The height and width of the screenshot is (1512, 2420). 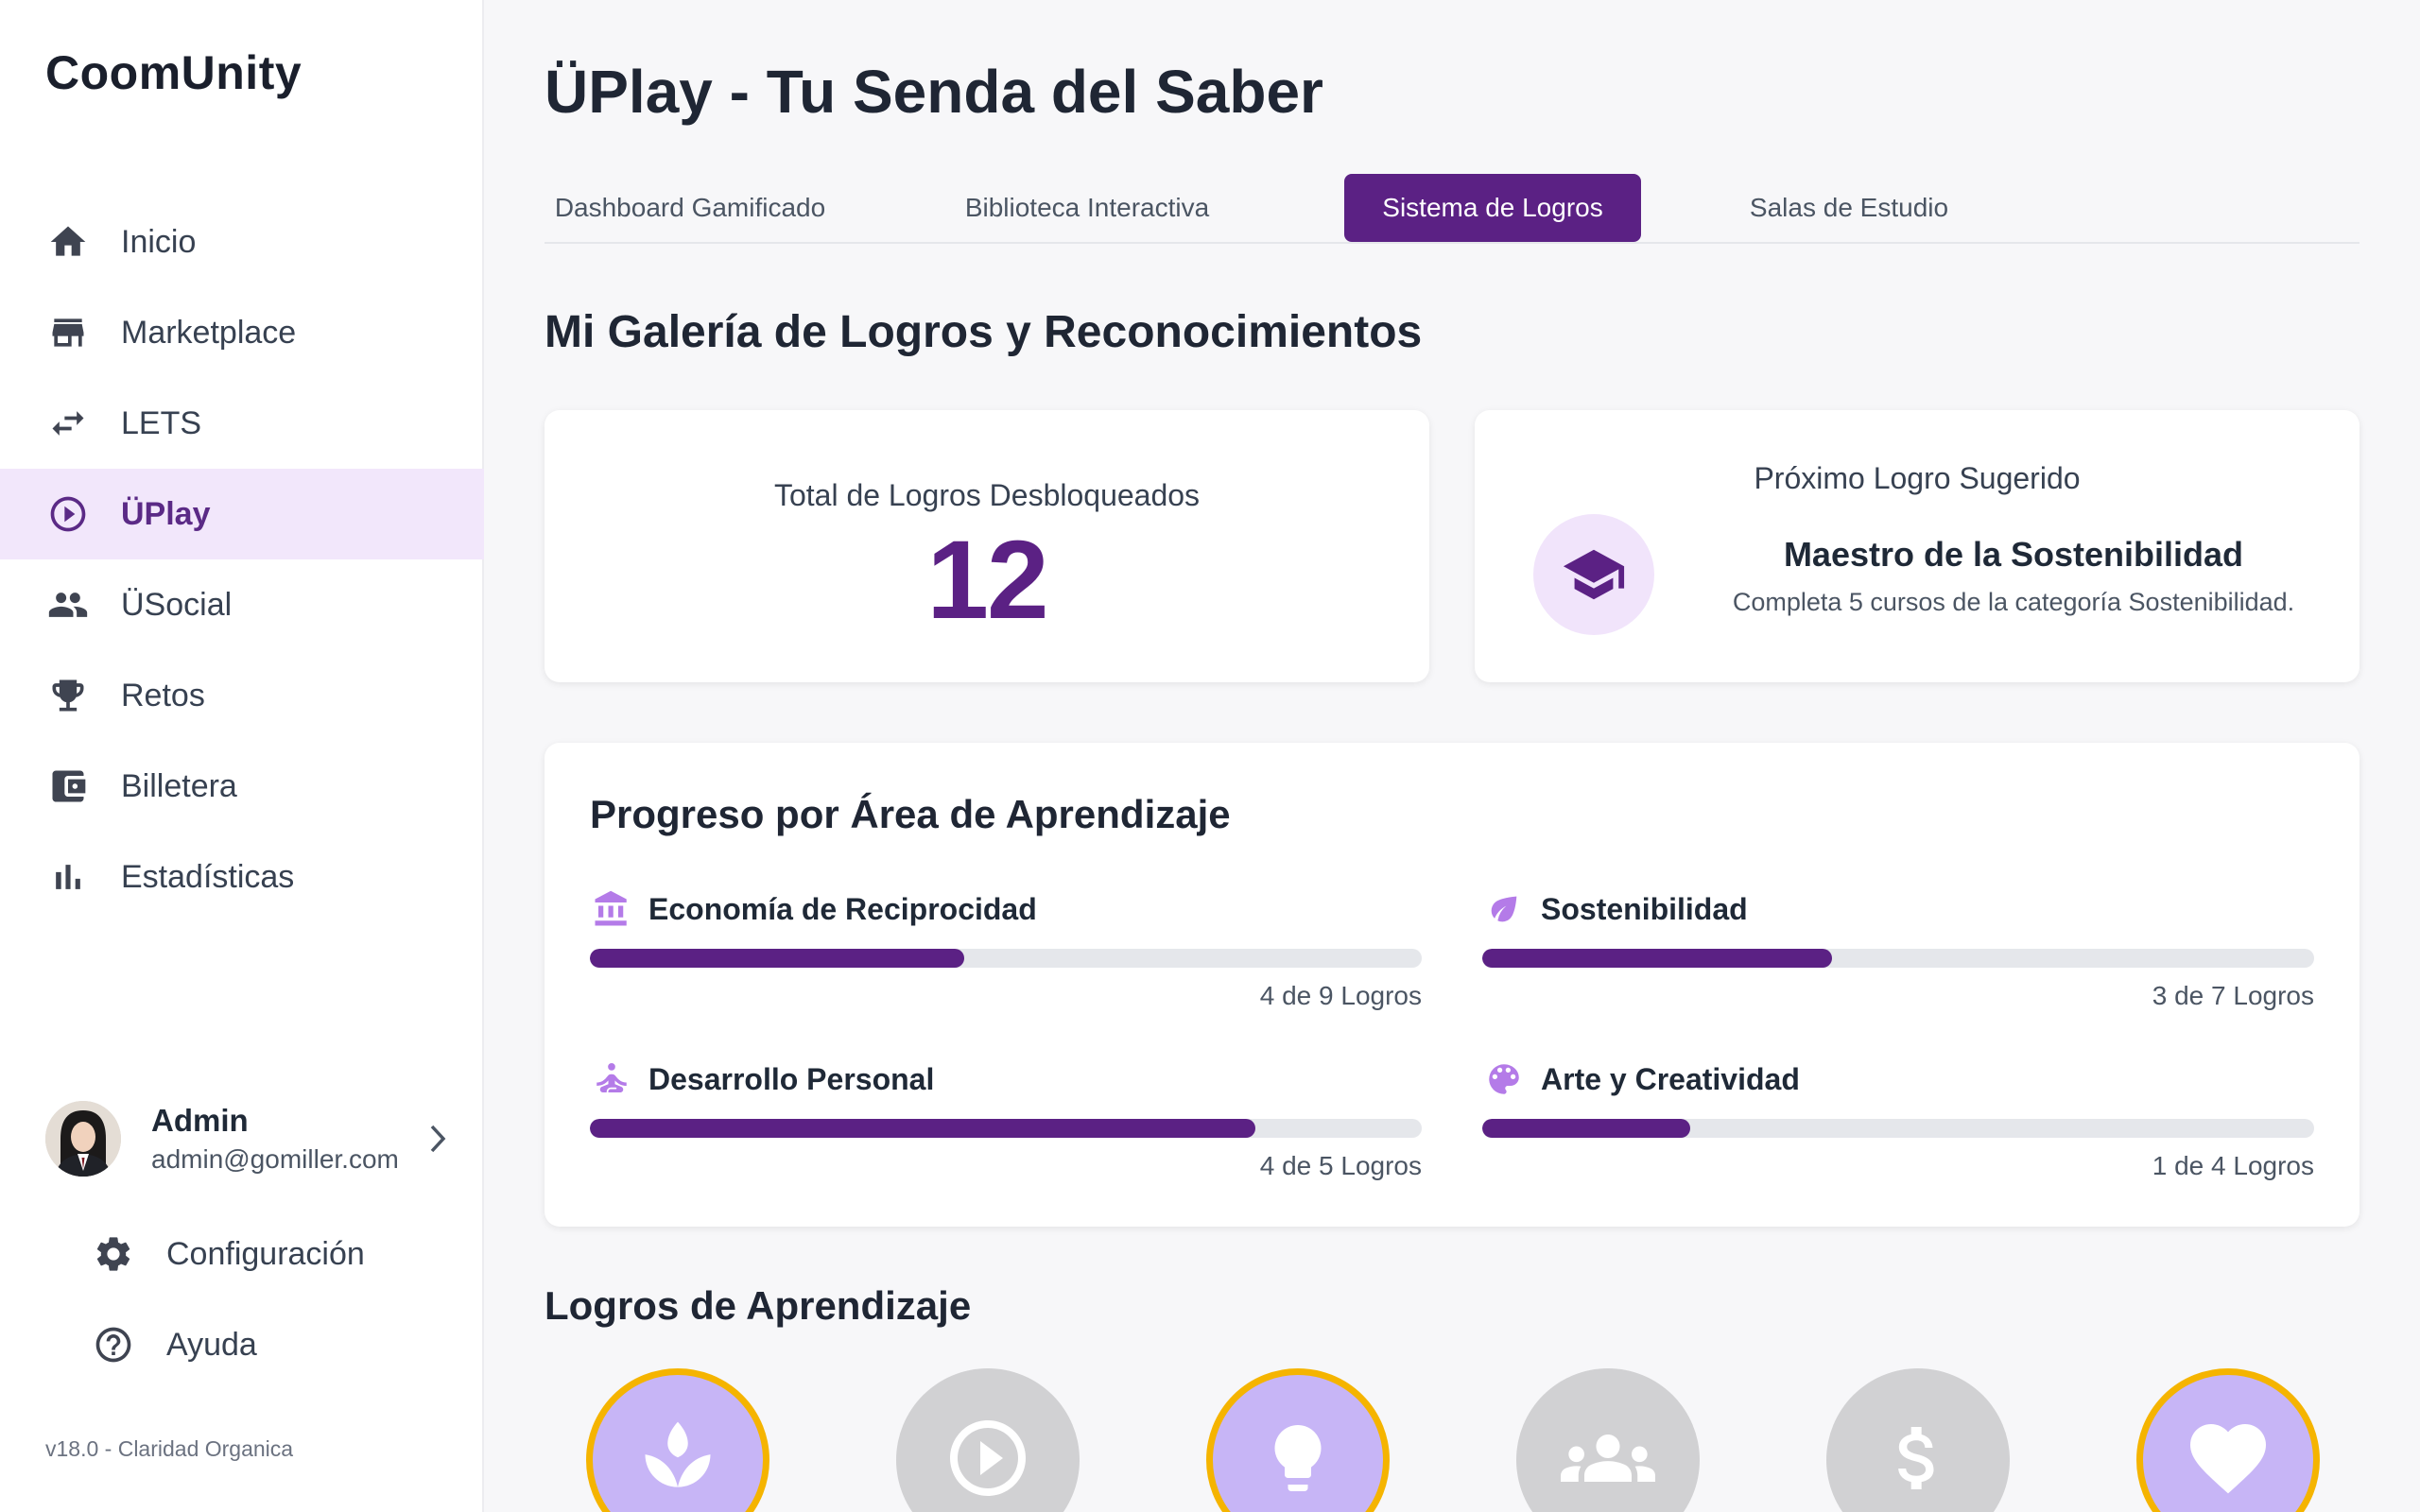 What do you see at coordinates (68, 604) in the screenshot?
I see `people-icon` at bounding box center [68, 604].